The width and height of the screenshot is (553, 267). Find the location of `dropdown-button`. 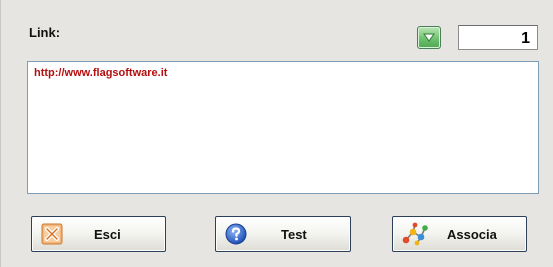

dropdown-button is located at coordinates (429, 37).